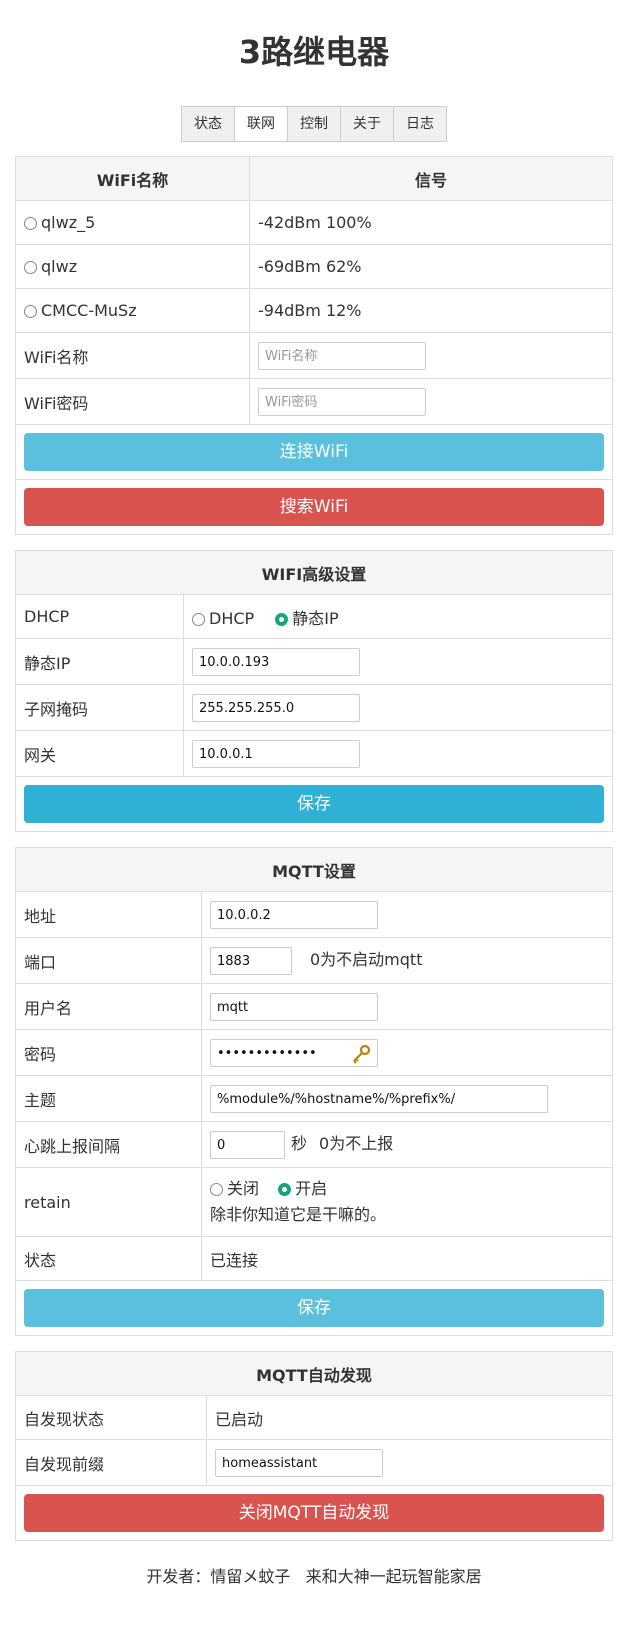  What do you see at coordinates (342, 355) in the screenshot?
I see `wifi-name-input: WiFi名称` at bounding box center [342, 355].